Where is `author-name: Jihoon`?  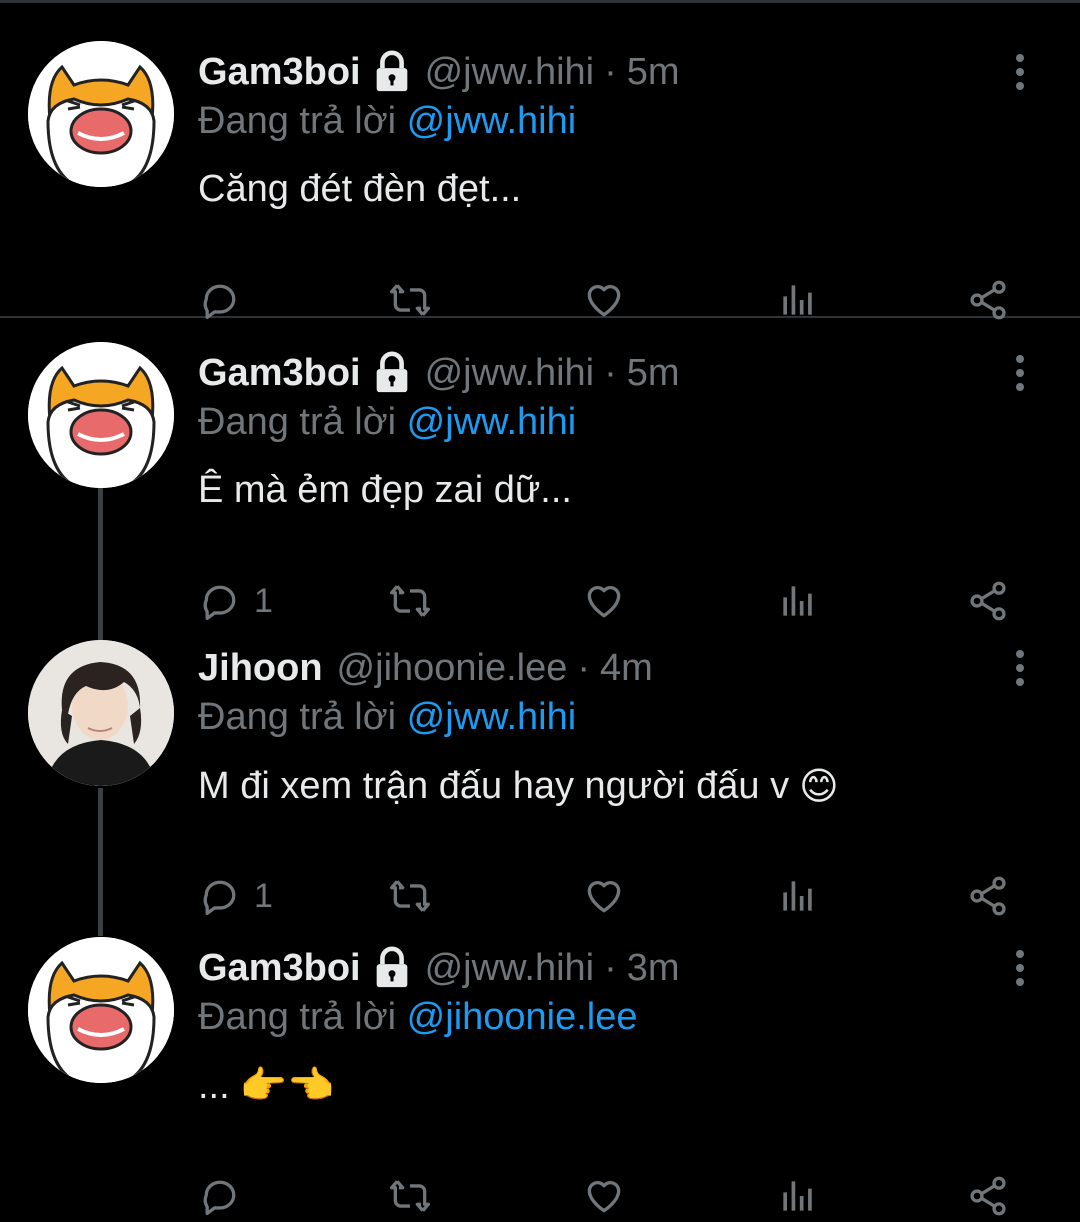
author-name: Jihoon is located at coordinates (260, 668).